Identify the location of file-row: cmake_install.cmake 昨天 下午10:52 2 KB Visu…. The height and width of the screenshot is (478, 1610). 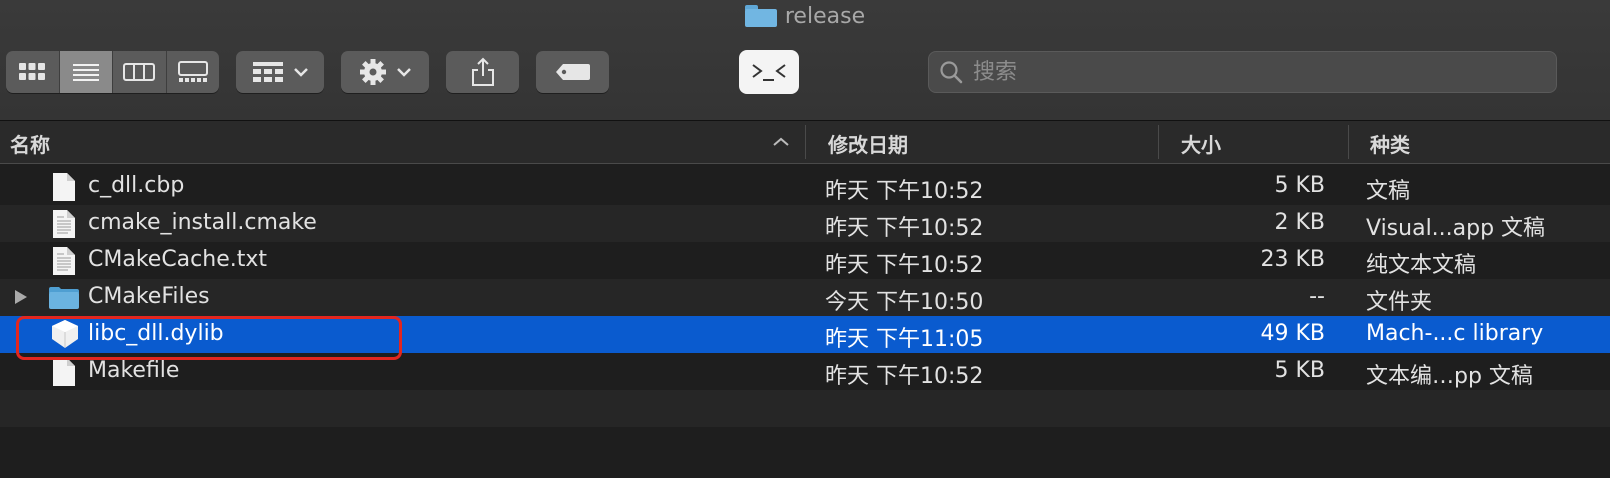
(805, 223).